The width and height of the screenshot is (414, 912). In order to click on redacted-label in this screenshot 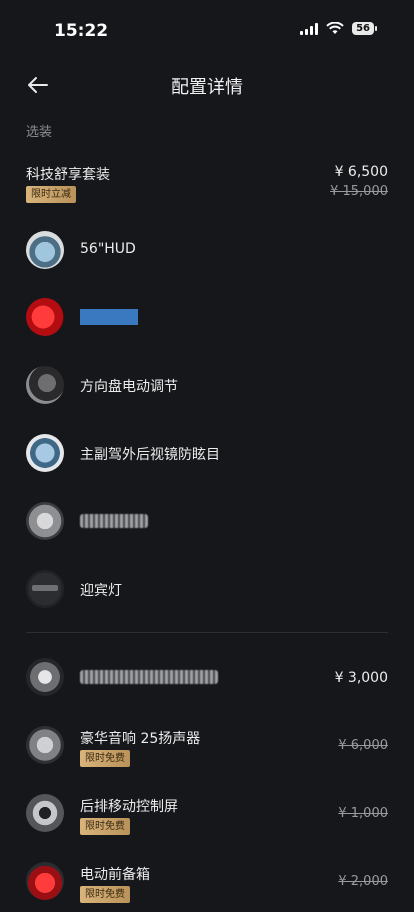, I will do `click(109, 317)`.